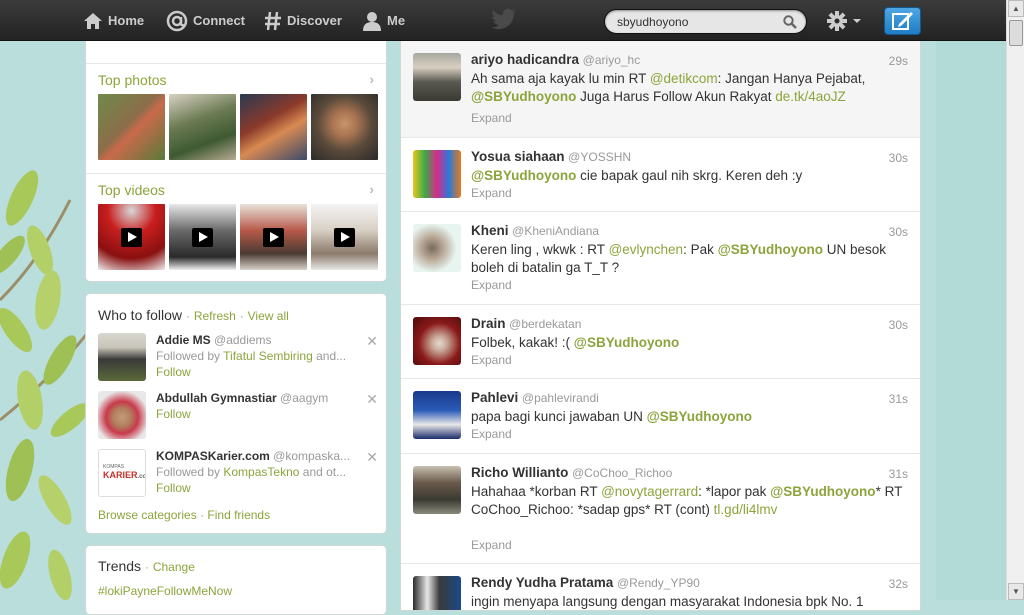  I want to click on search-icon, so click(790, 22).